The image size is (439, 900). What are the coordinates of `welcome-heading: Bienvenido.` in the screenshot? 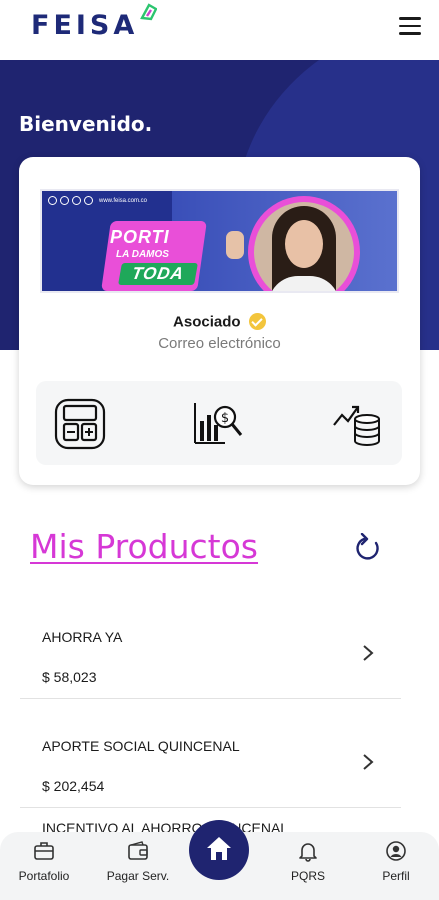 It's located at (86, 124).